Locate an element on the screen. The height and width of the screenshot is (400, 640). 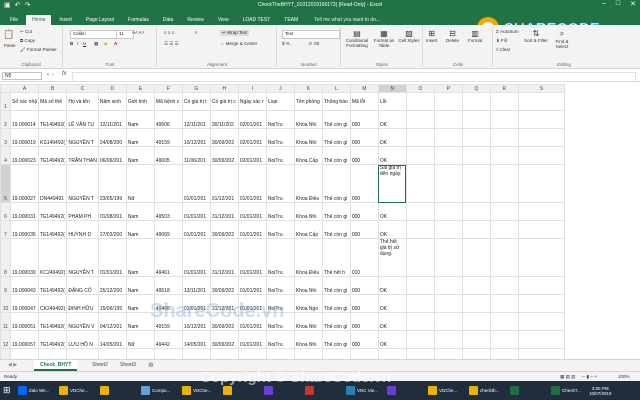
taskbar-item is located at coordinates (515, 390).